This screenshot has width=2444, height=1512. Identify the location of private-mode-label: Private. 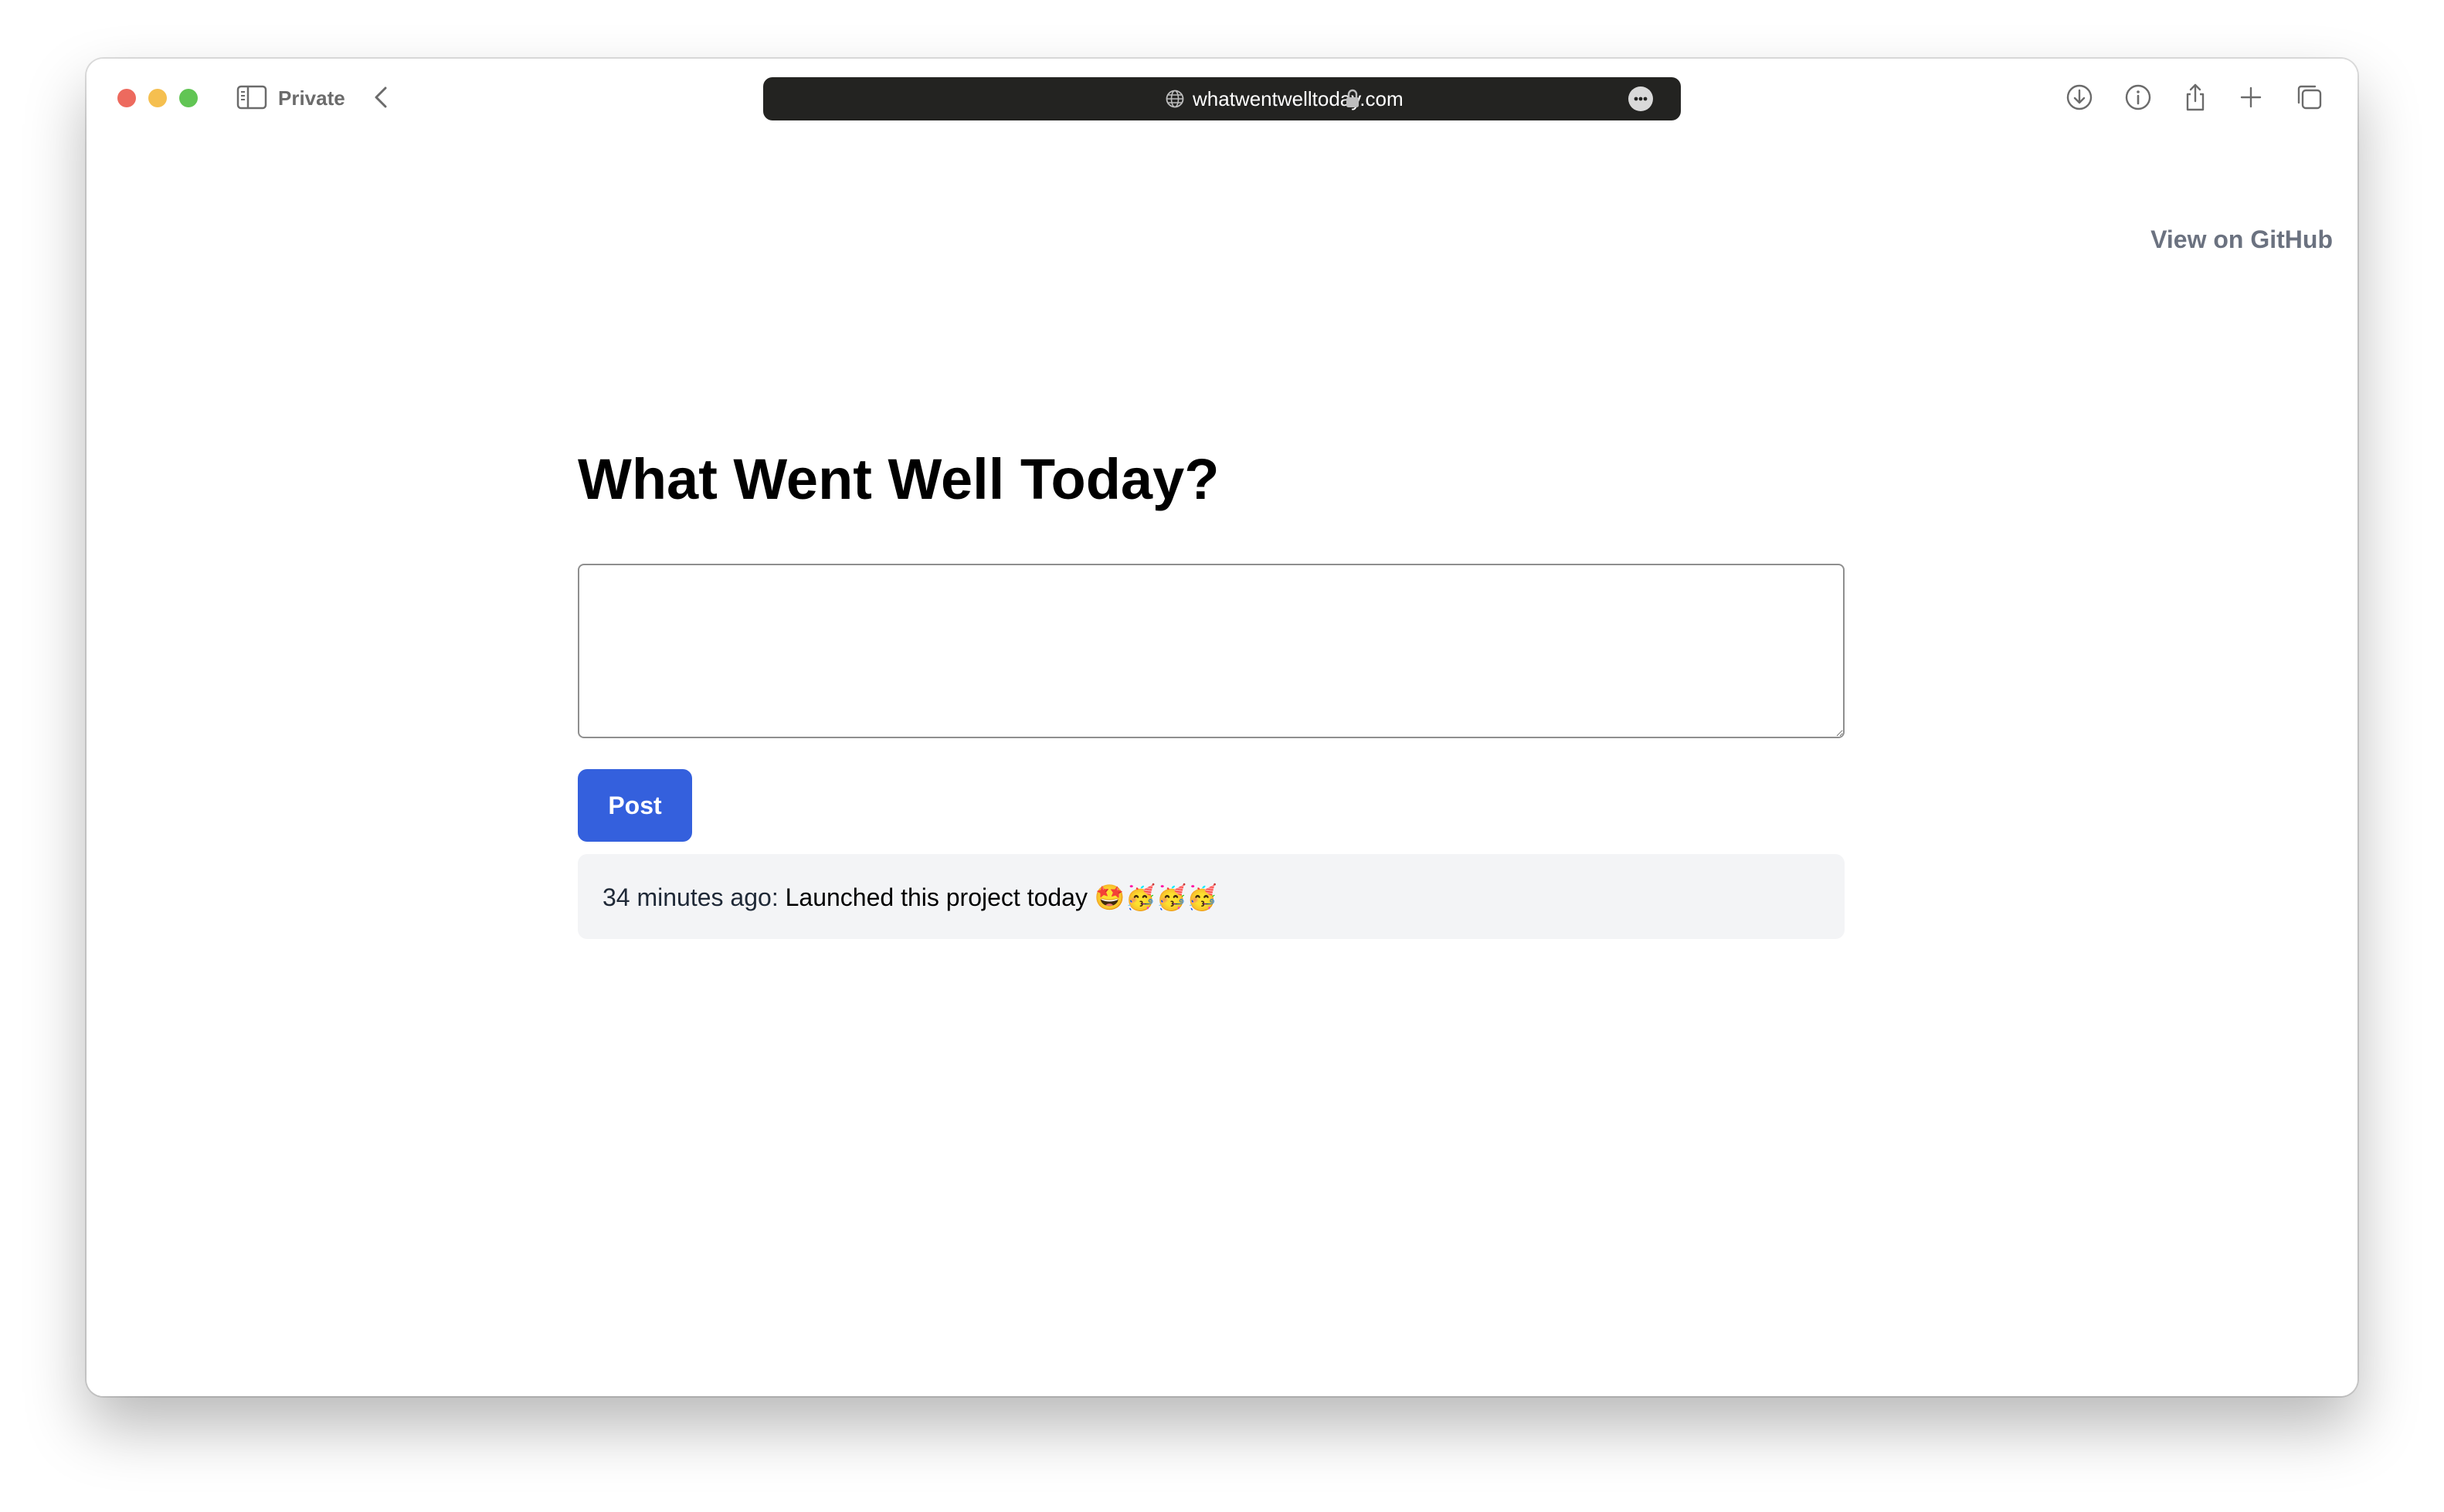
(311, 98).